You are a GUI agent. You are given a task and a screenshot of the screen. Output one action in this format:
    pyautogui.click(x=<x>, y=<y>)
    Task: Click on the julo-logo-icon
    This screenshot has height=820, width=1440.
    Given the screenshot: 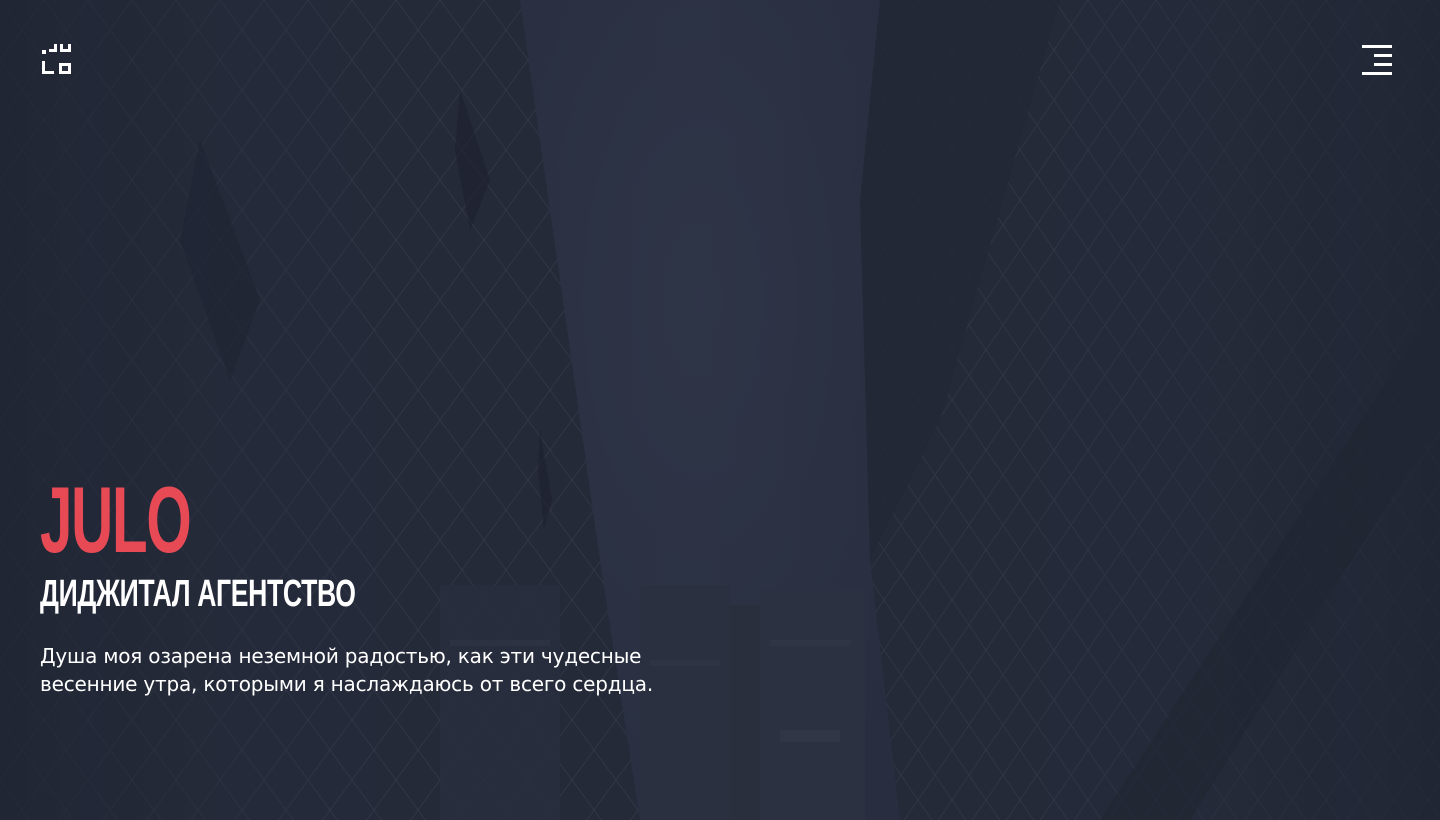 What is the action you would take?
    pyautogui.click(x=57, y=59)
    